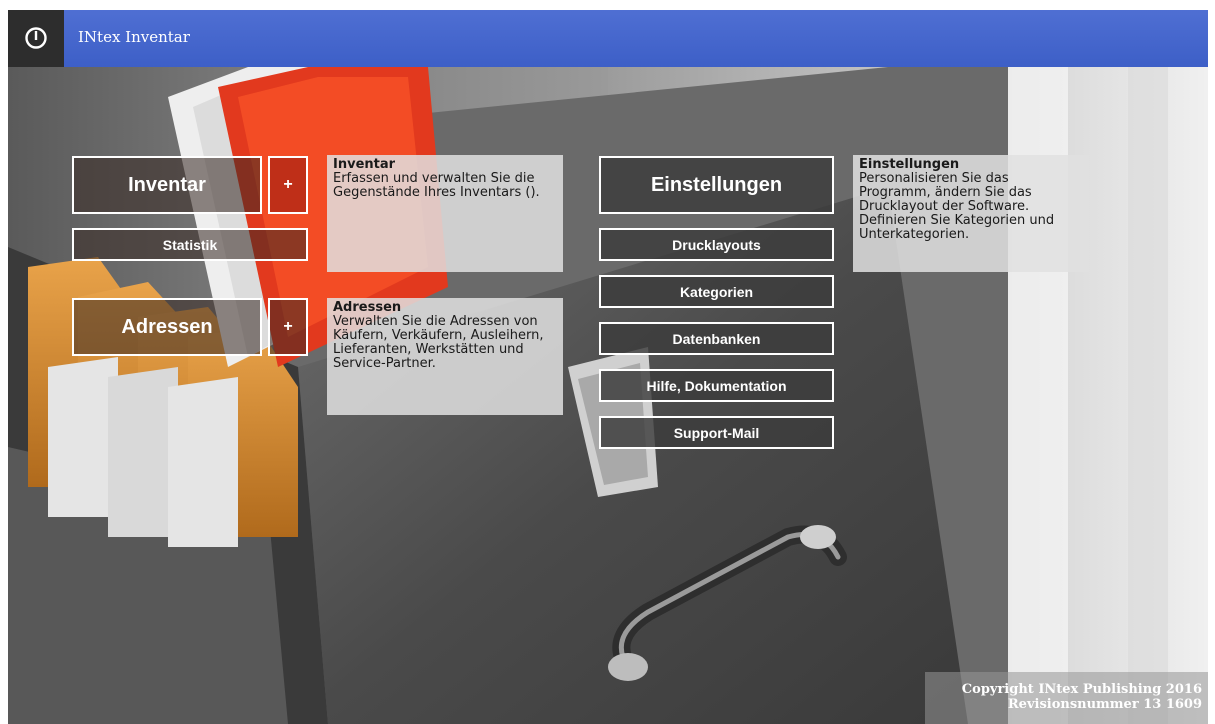  I want to click on inventar-button-label: Inventar, so click(167, 184).